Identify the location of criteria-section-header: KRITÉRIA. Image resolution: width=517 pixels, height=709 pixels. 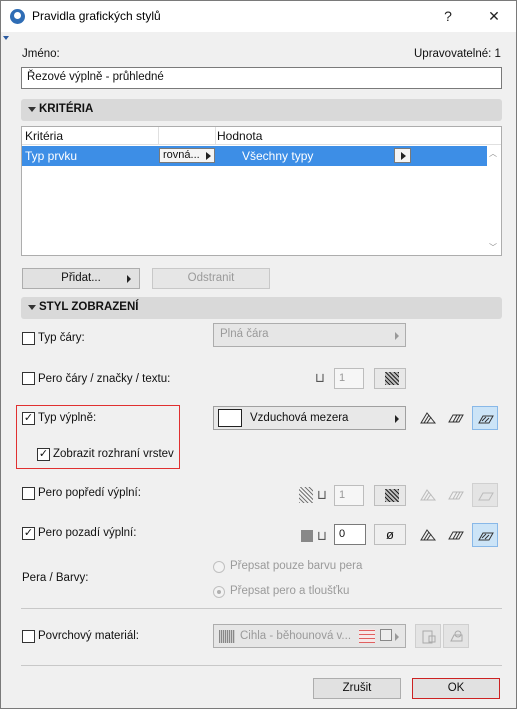
(261, 110).